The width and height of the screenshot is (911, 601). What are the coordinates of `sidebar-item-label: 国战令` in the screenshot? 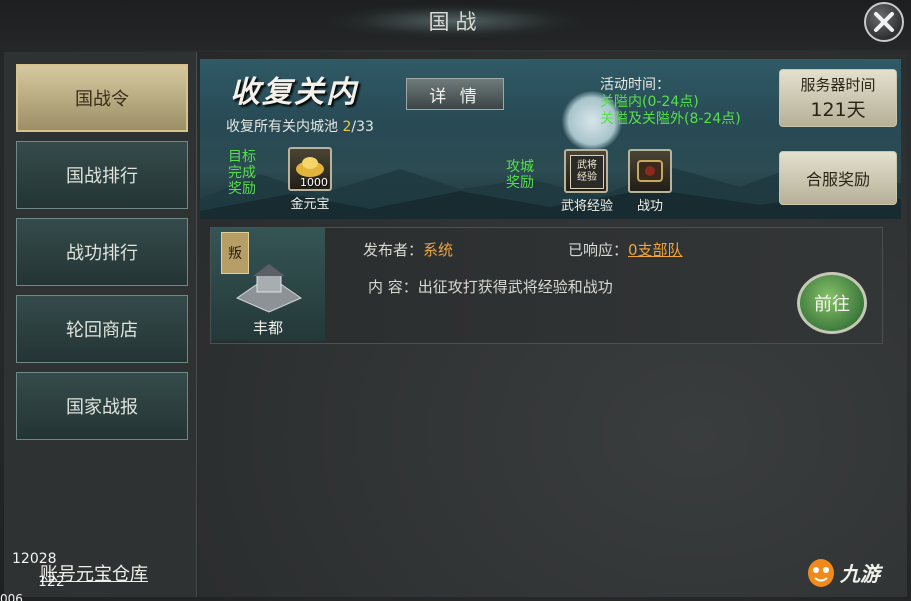 It's located at (102, 99).